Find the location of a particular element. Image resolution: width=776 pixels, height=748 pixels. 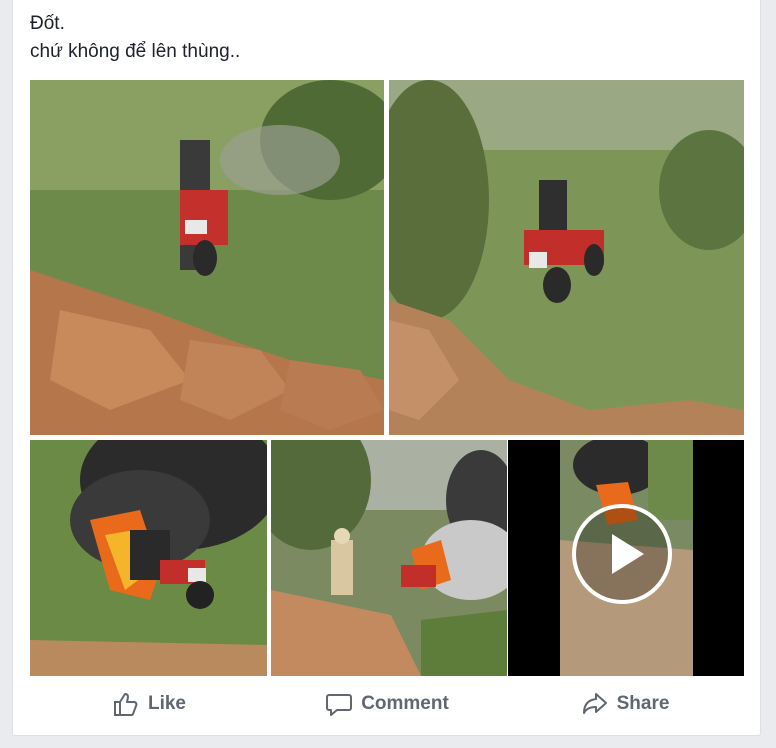

comment-label: Comment is located at coordinates (405, 703).